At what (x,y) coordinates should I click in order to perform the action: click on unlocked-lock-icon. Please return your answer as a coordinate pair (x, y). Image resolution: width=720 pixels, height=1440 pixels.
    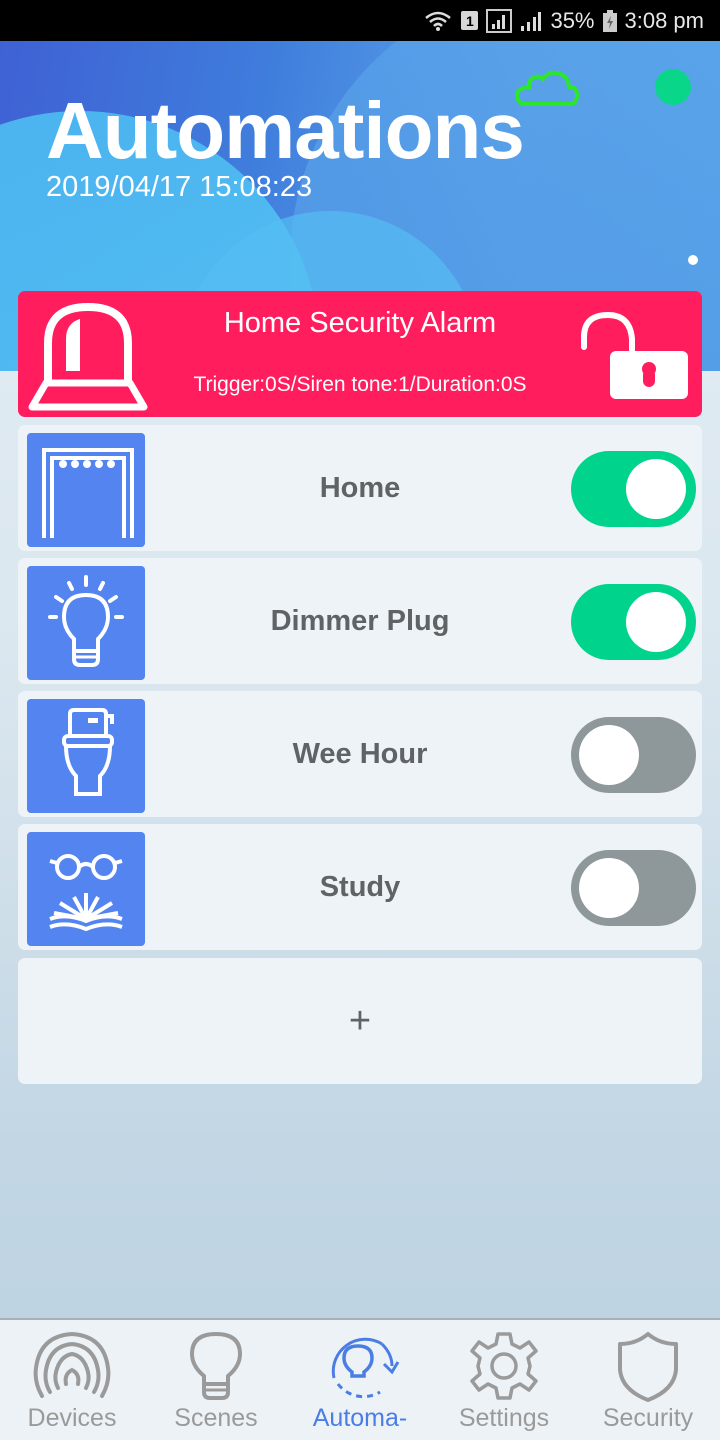
    Looking at the image, I should click on (636, 359).